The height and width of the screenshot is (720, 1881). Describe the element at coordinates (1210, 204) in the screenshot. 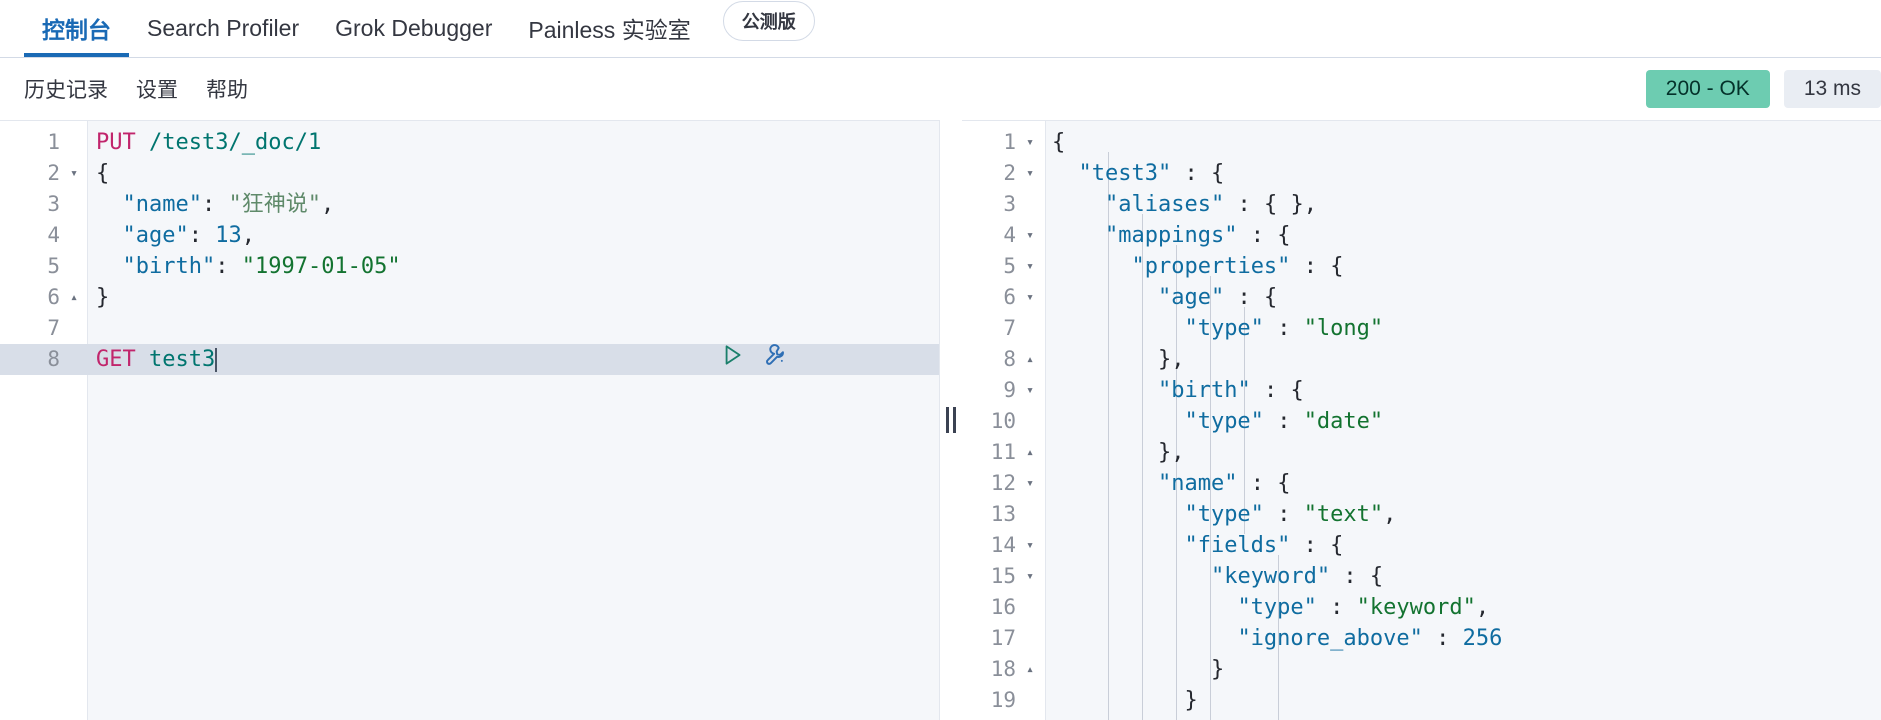

I see `line-text: "aliases" : { },` at that location.